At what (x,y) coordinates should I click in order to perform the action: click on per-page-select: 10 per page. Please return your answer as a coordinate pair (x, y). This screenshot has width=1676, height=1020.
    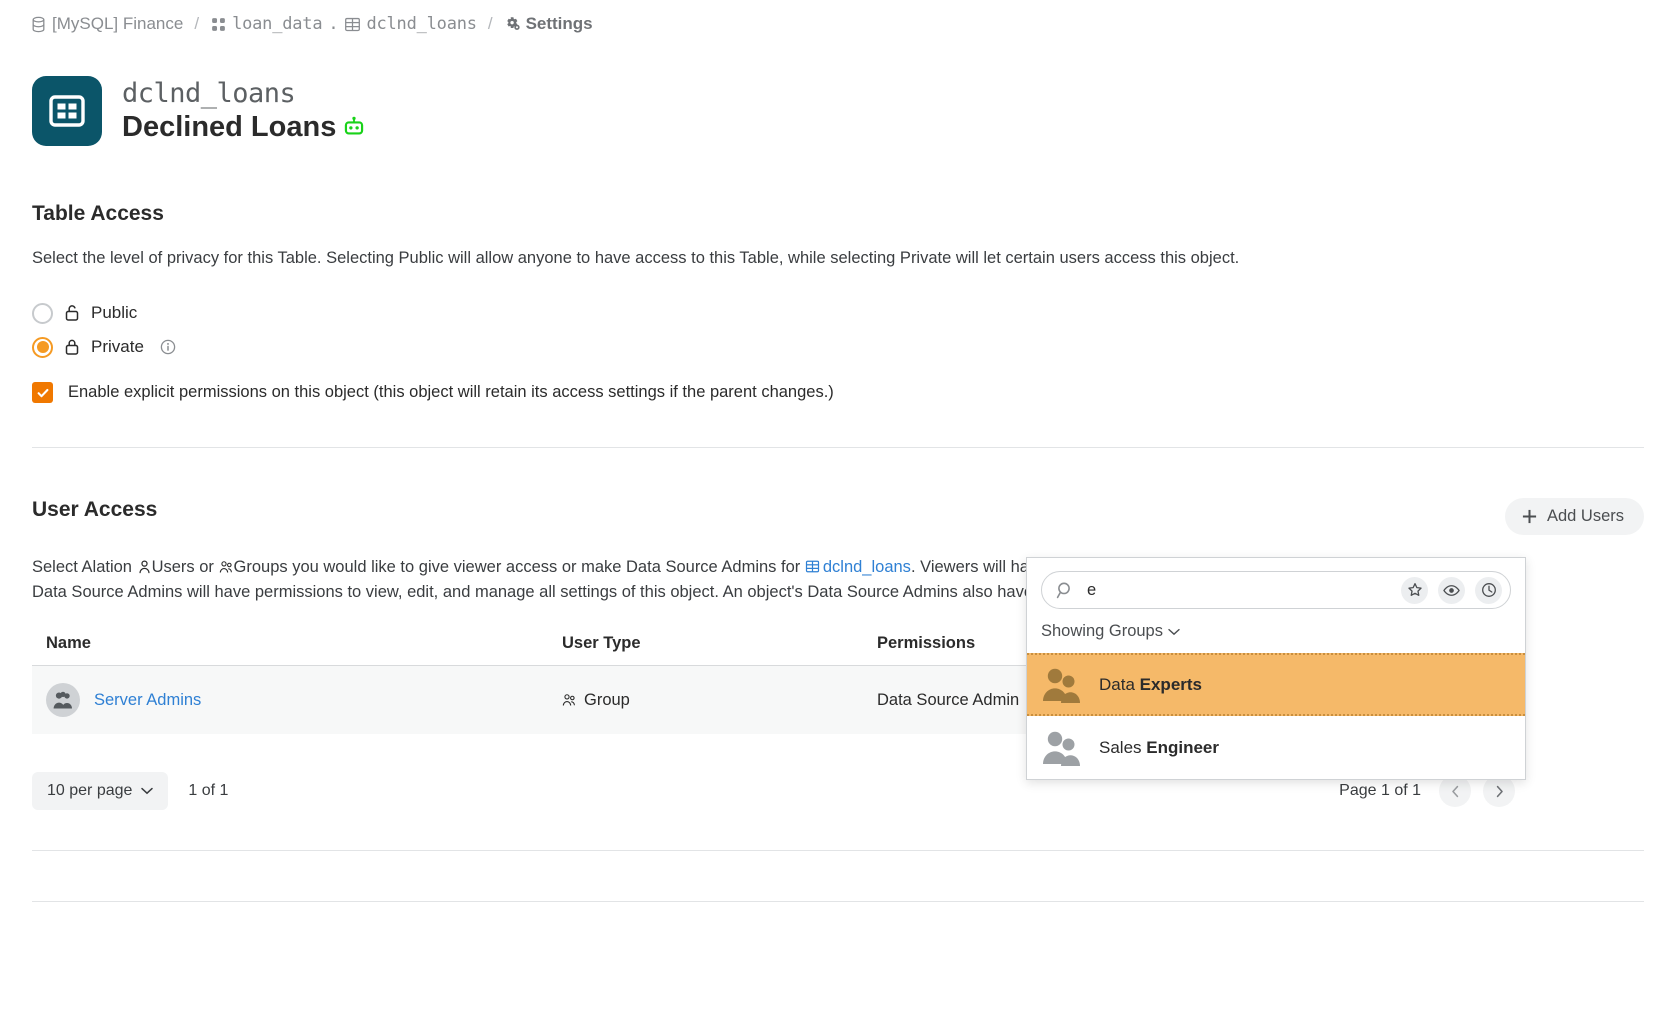
    Looking at the image, I should click on (100, 791).